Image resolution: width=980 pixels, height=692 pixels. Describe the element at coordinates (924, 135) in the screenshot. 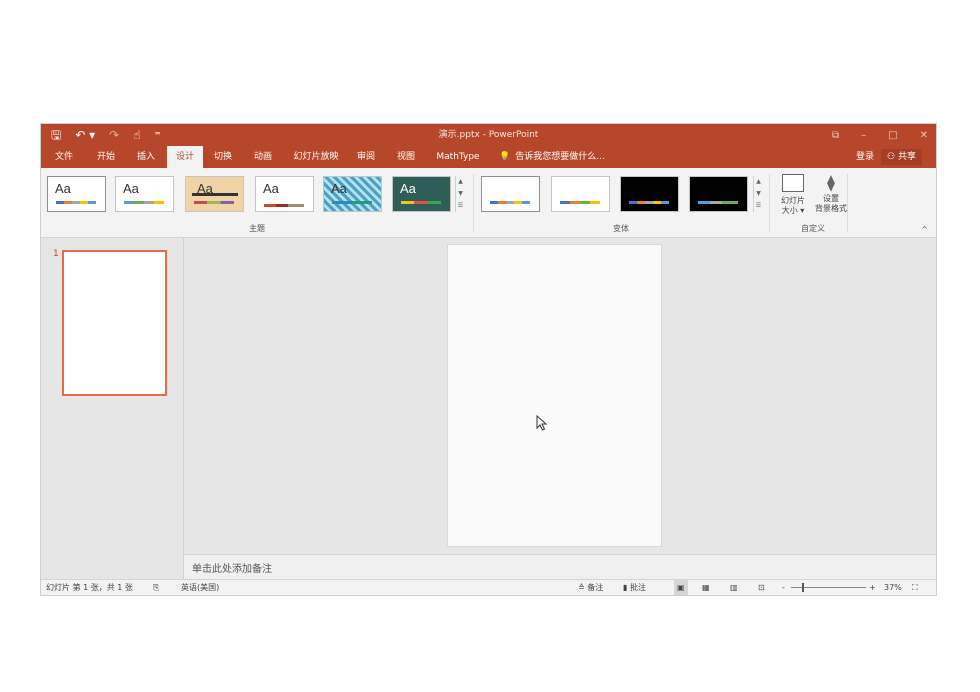

I see `close-icon: ✕` at that location.